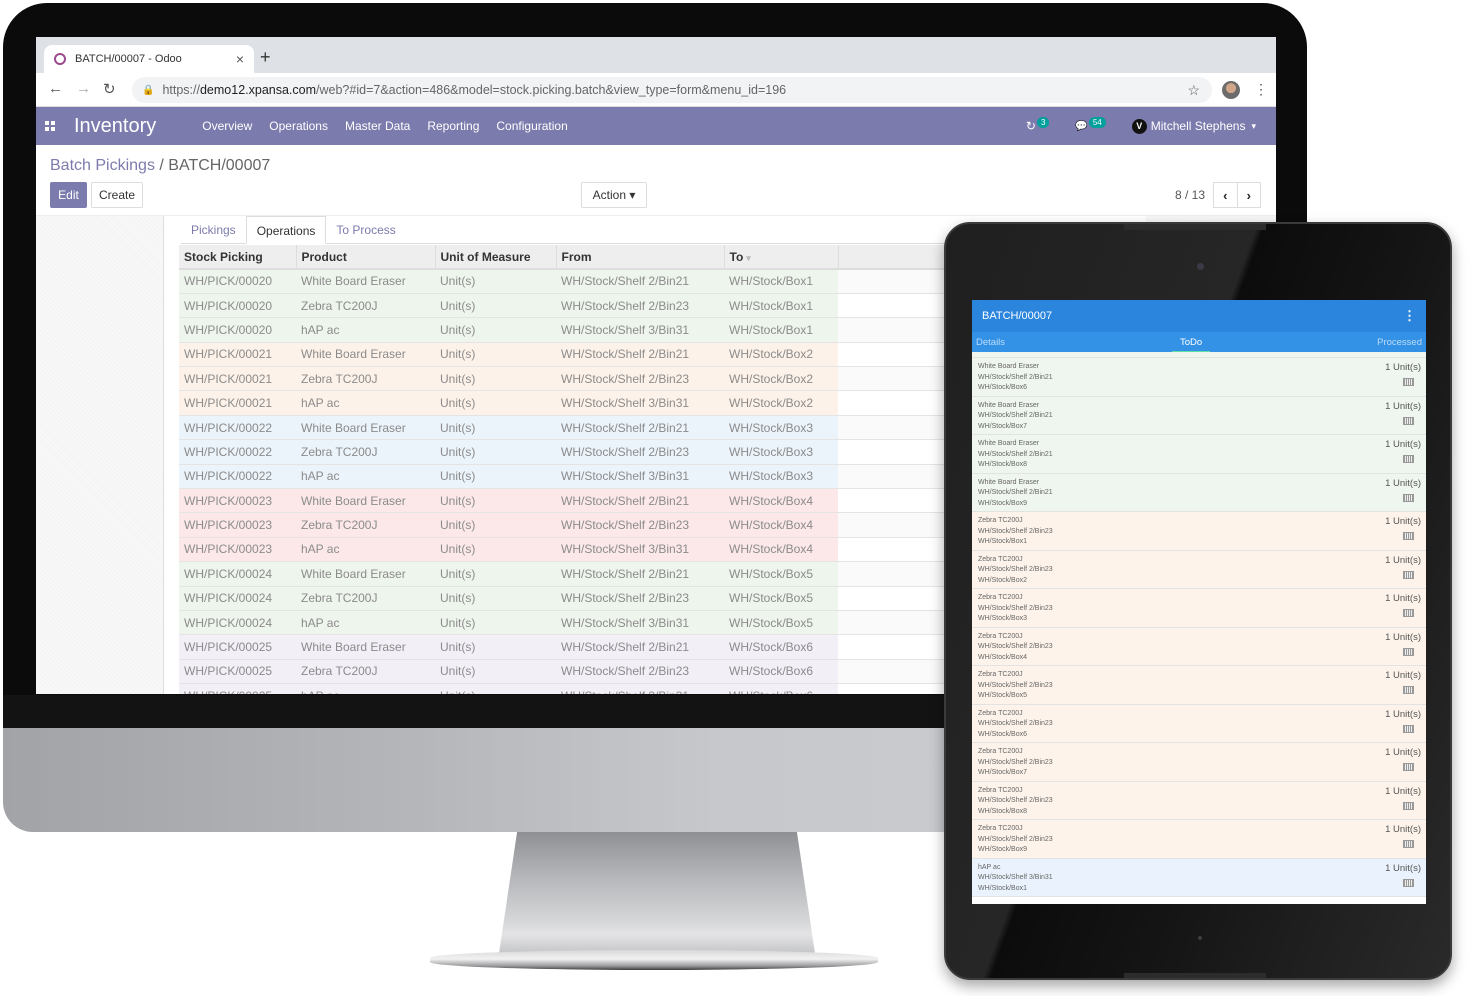  Describe the element at coordinates (102, 165) in the screenshot. I see `breadcrumb-batch-pickings: Batch Pickings` at that location.